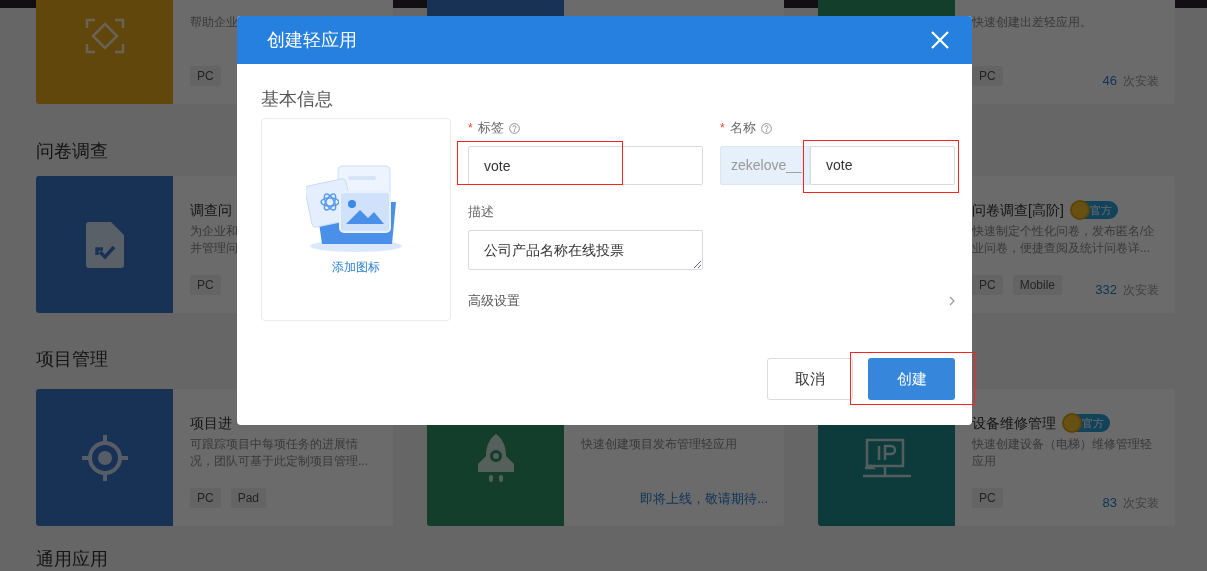 This screenshot has height=571, width=1207. What do you see at coordinates (72, 151) in the screenshot?
I see `section-heading: 问卷调查` at bounding box center [72, 151].